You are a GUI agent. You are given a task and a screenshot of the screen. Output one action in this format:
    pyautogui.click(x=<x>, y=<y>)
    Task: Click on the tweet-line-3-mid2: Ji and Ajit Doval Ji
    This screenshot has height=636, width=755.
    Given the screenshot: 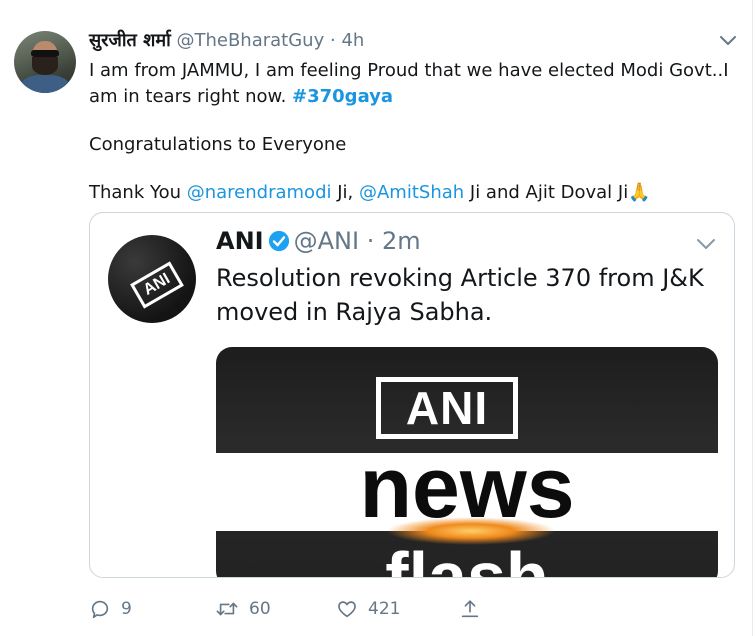 What is the action you would take?
    pyautogui.click(x=546, y=192)
    